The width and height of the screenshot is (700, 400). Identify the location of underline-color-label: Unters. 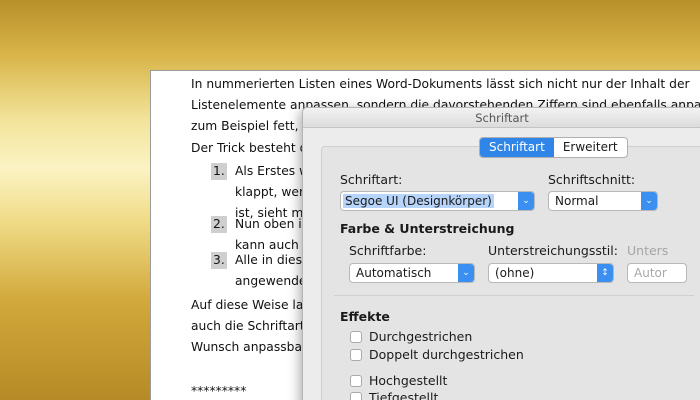
(648, 250).